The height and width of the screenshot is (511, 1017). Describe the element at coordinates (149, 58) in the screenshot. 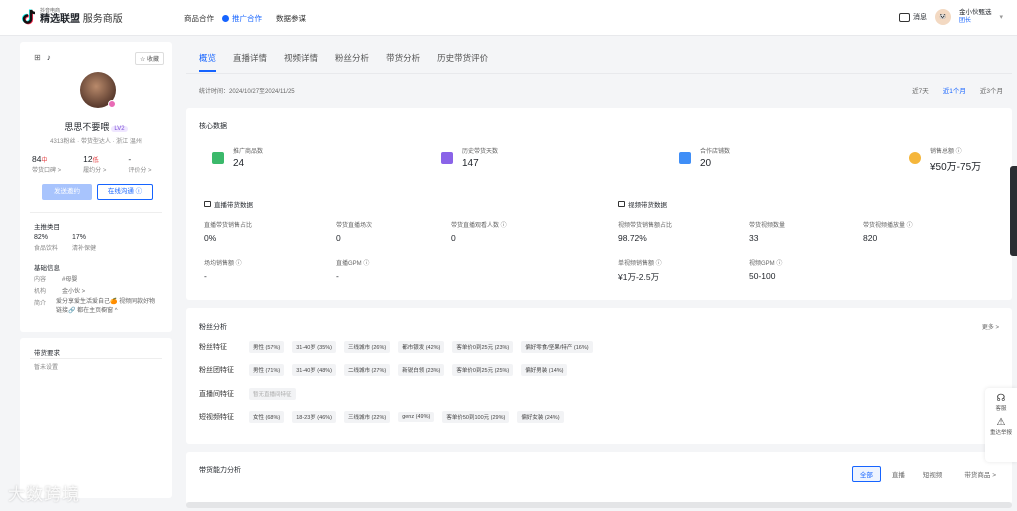

I see `favorite-button: ☆ 收藏` at that location.